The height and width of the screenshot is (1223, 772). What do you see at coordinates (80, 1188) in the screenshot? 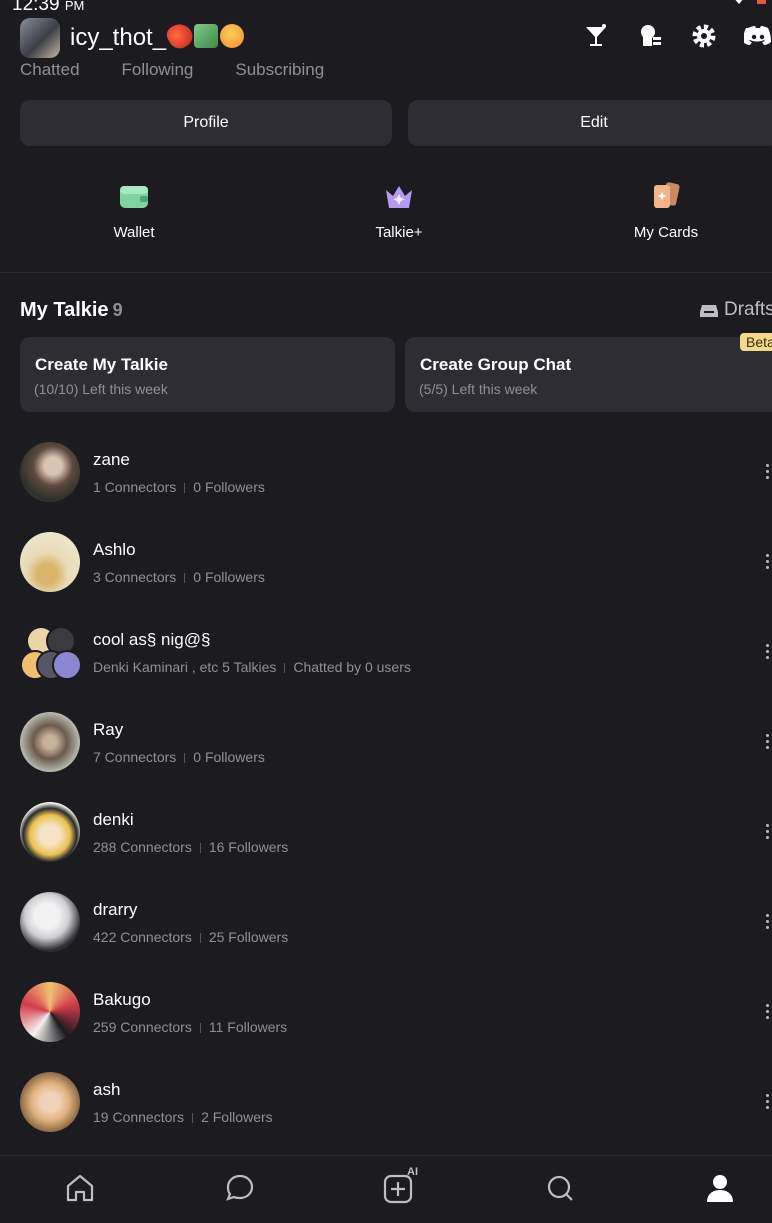
I see `home-icon` at bounding box center [80, 1188].